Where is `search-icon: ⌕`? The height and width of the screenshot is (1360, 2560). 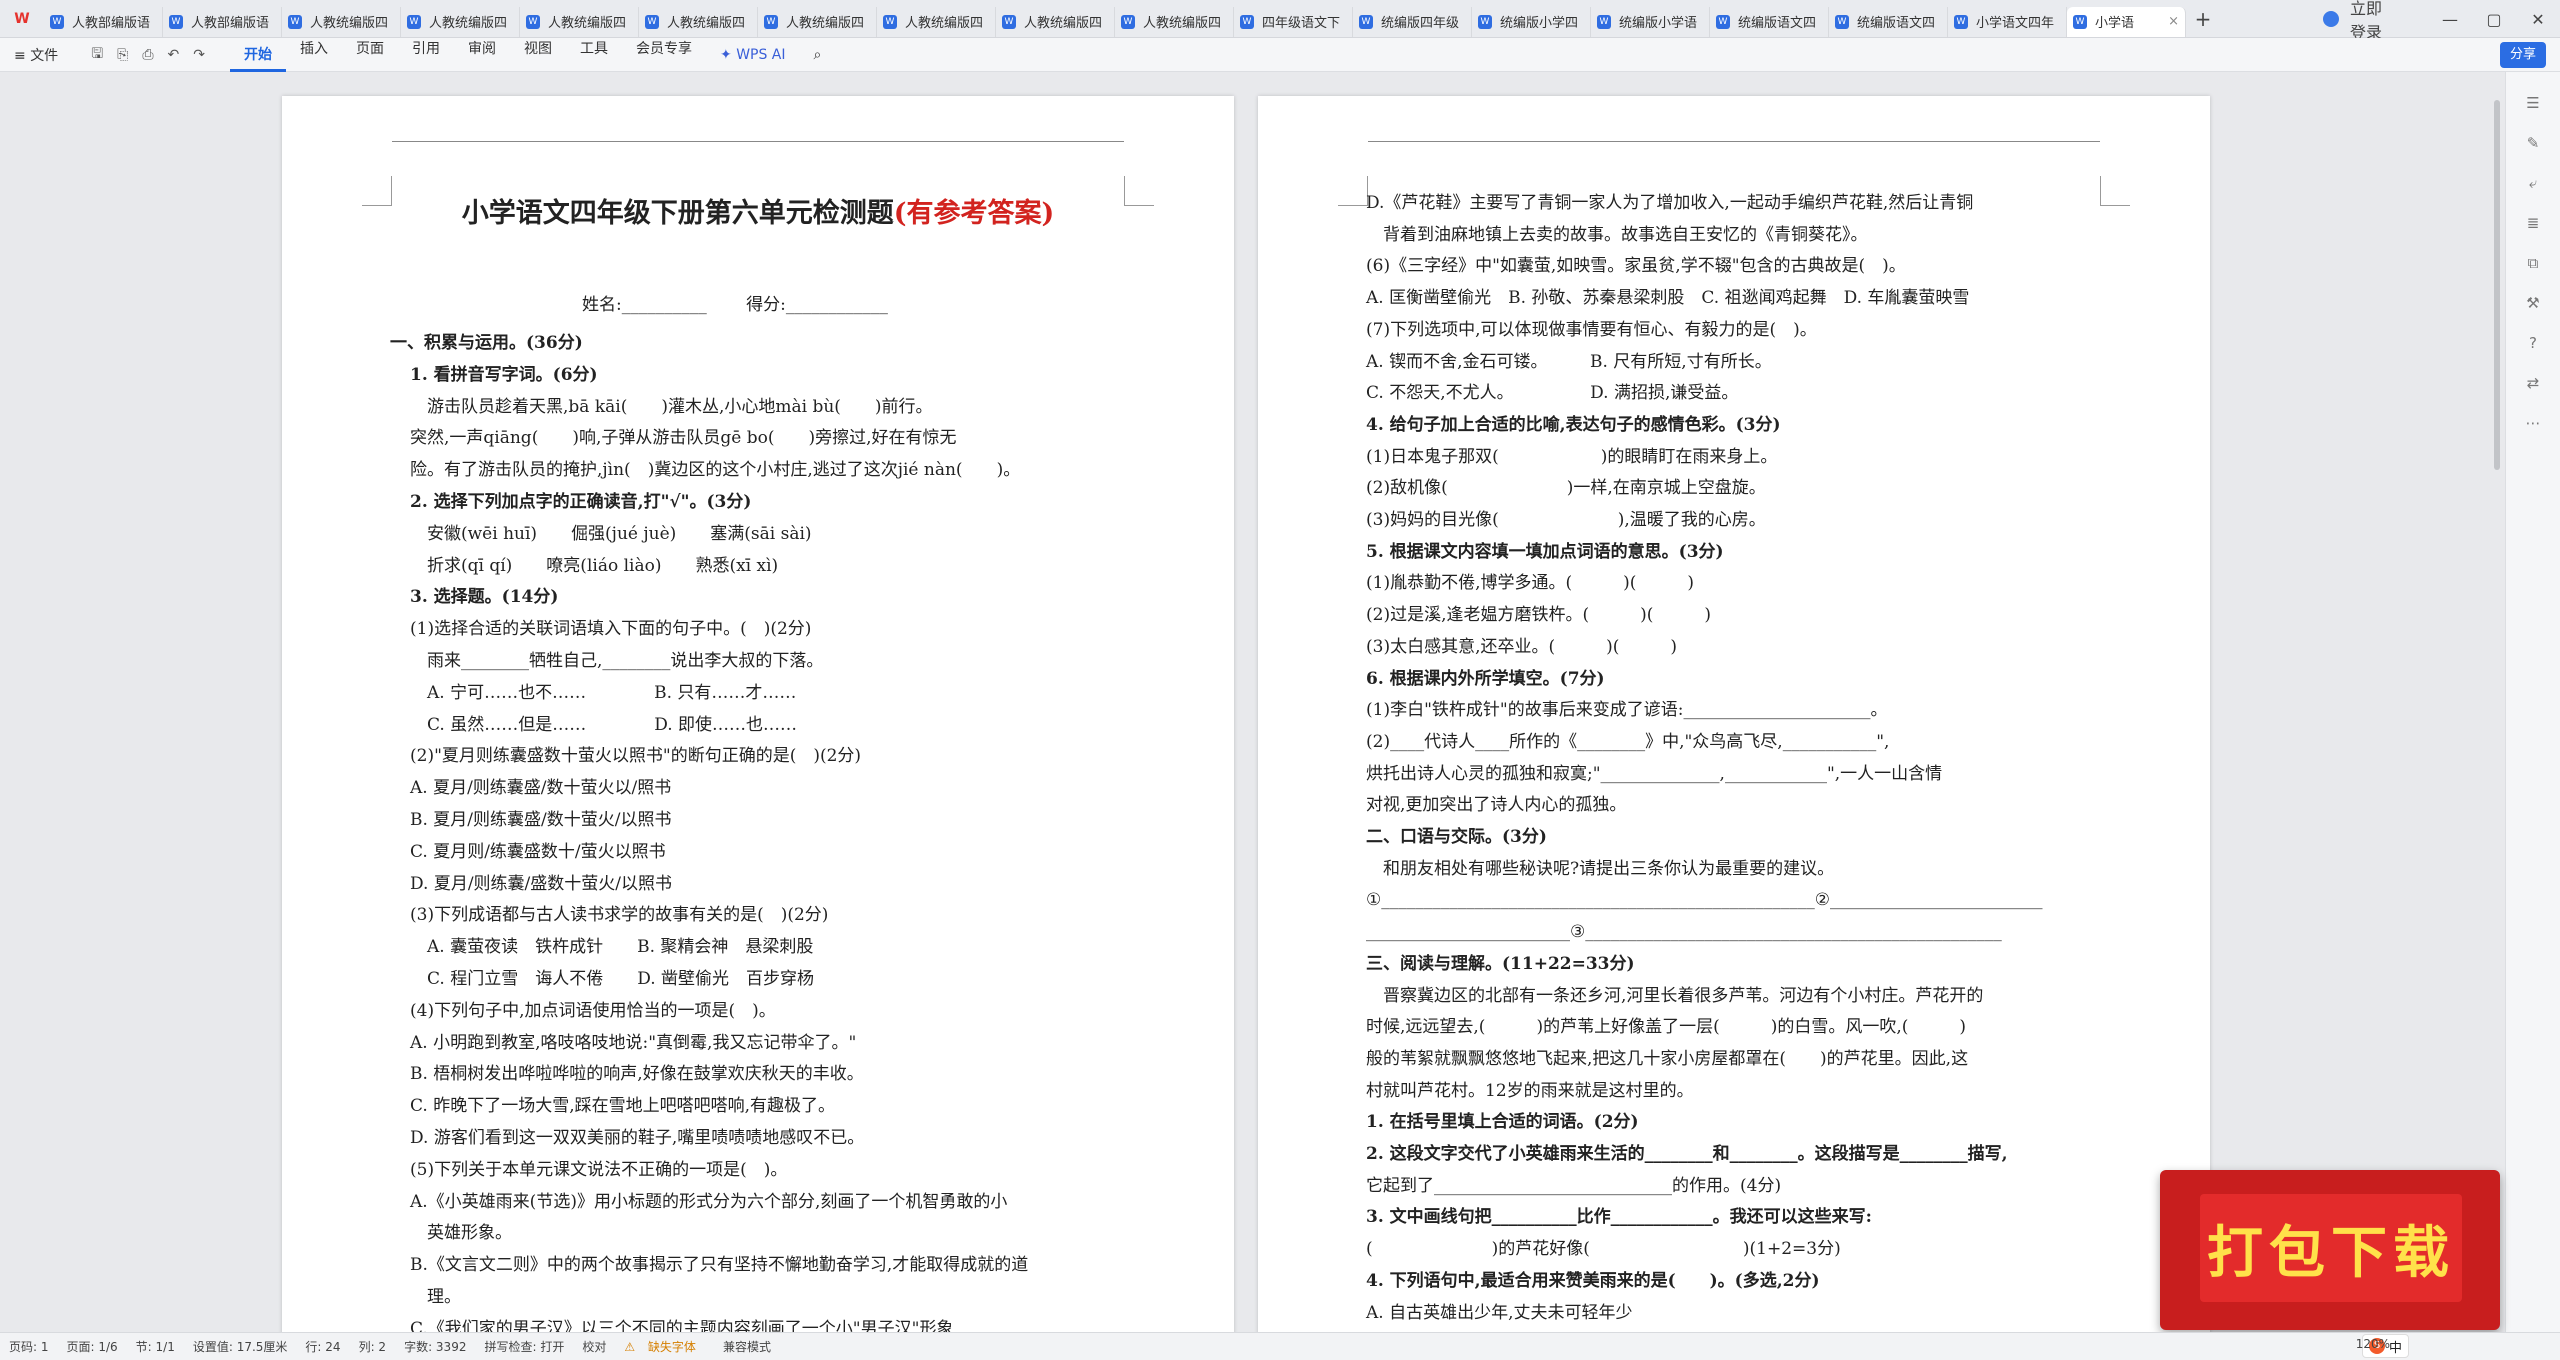
search-icon: ⌕ is located at coordinates (818, 55).